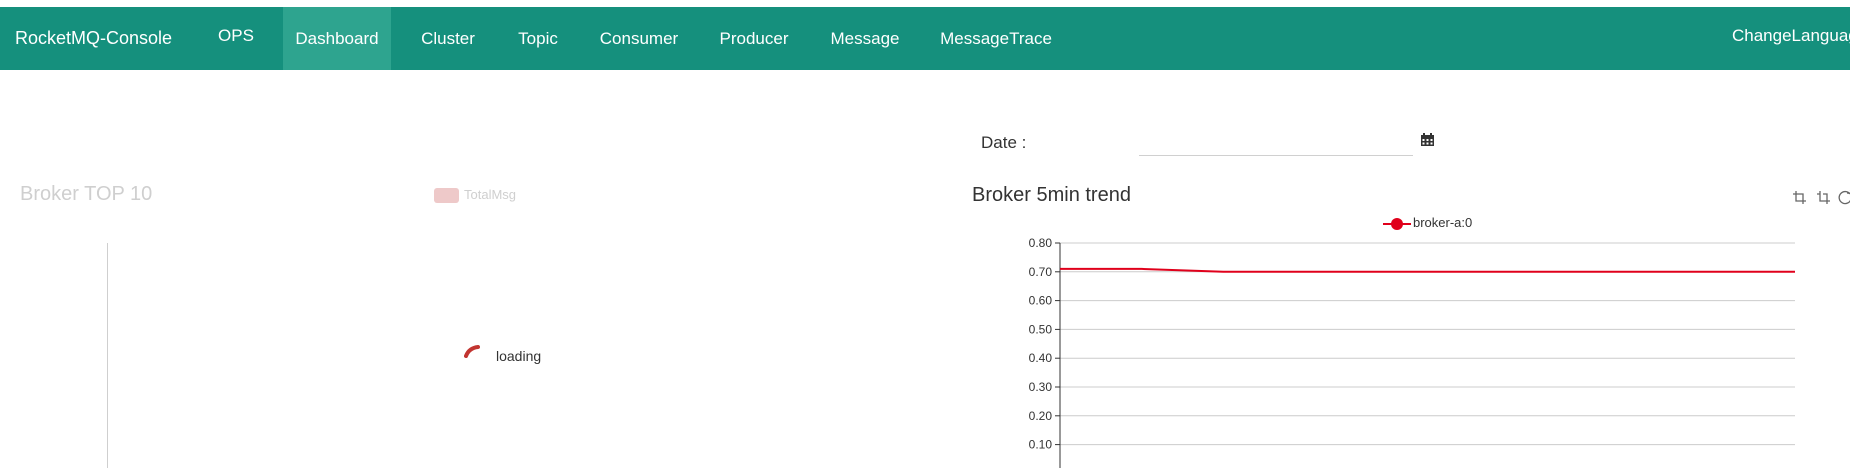  I want to click on nav-dashboard: Dashboard, so click(337, 38).